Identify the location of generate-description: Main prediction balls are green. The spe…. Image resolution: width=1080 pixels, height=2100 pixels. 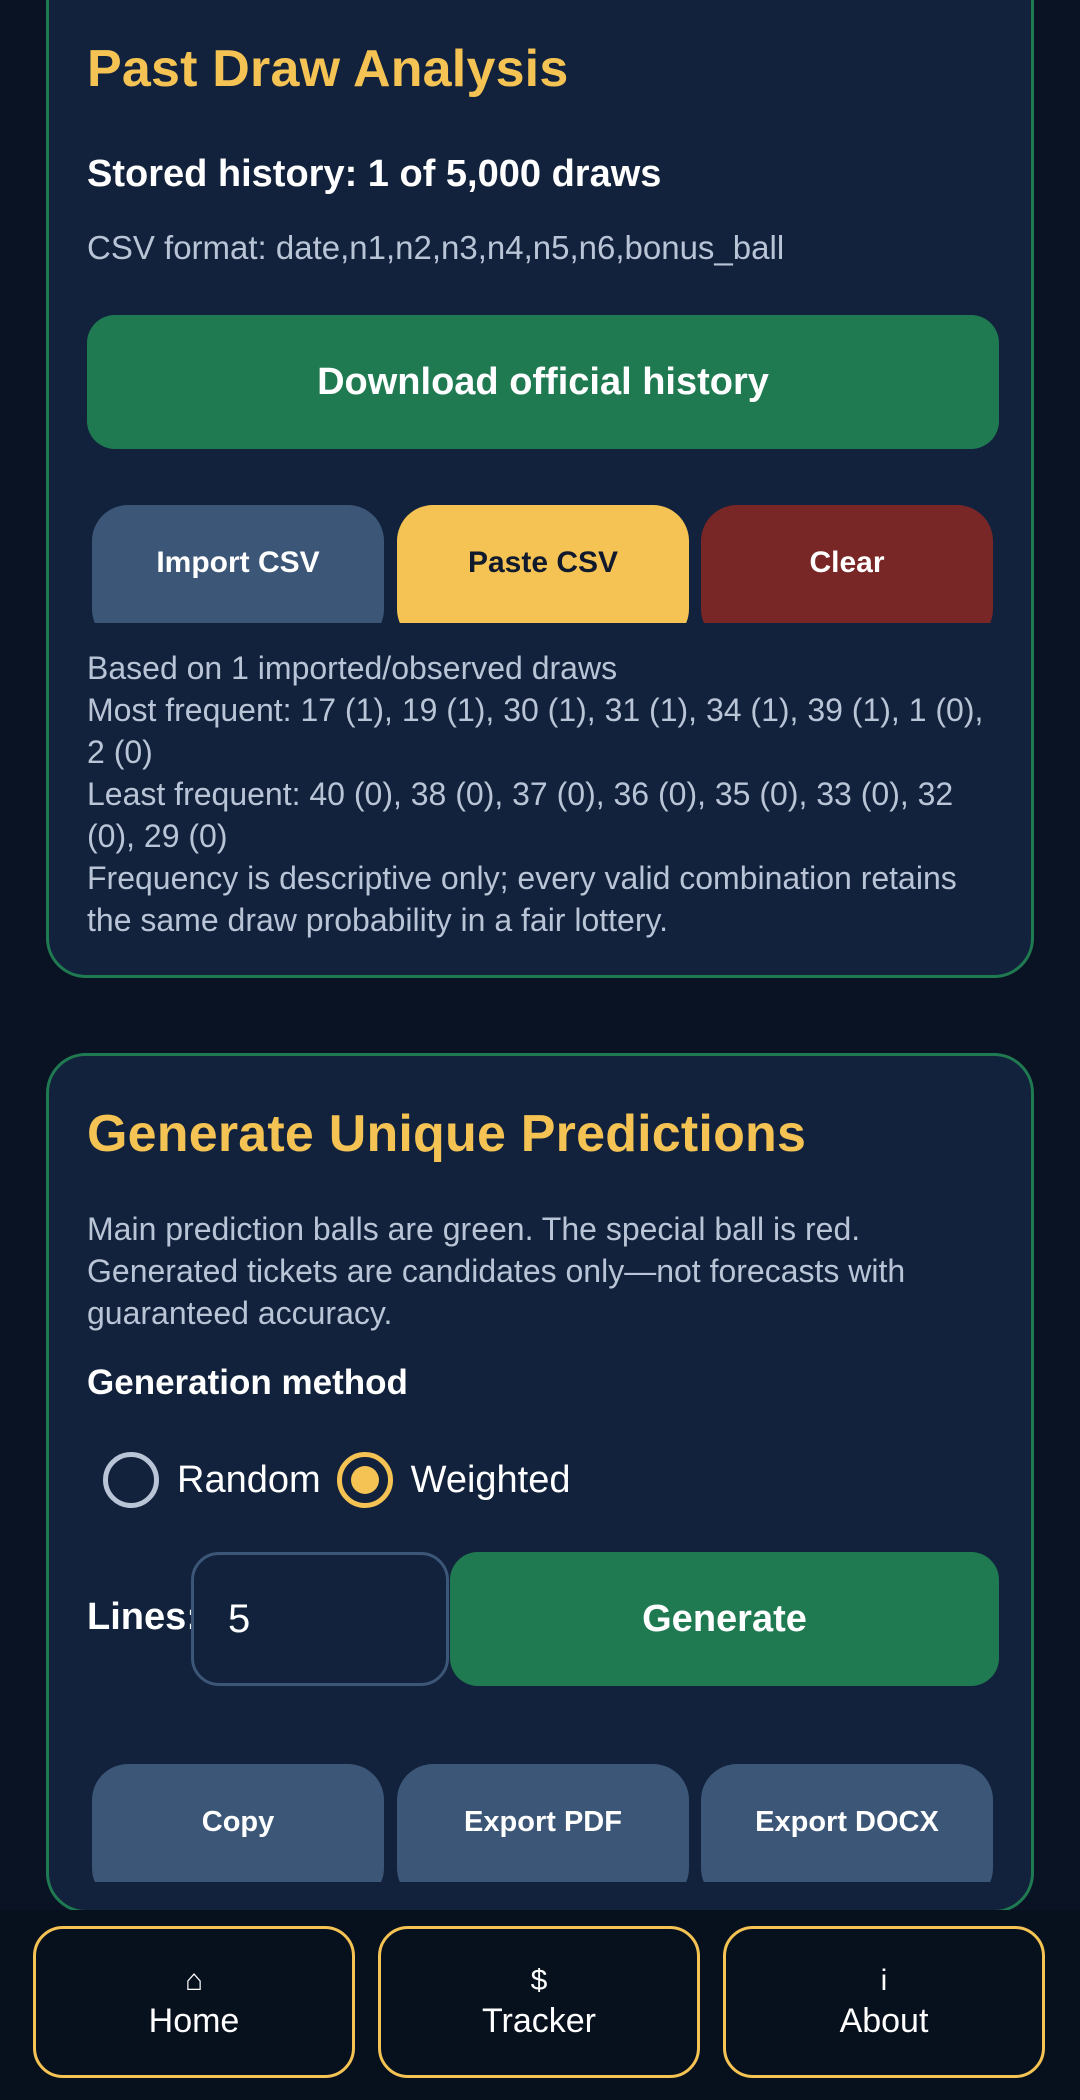
(496, 1271).